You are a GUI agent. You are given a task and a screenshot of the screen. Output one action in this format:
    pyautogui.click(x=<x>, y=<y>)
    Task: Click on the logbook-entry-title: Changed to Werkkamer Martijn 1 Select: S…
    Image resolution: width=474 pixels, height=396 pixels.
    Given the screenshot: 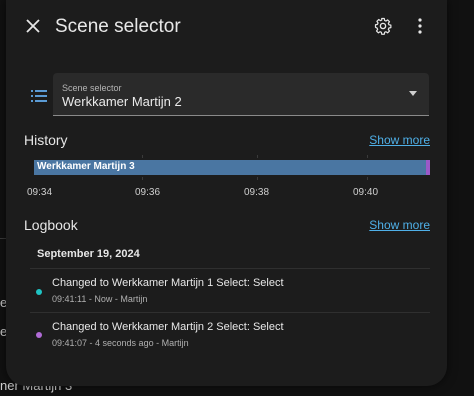 What is the action you would take?
    pyautogui.click(x=168, y=283)
    